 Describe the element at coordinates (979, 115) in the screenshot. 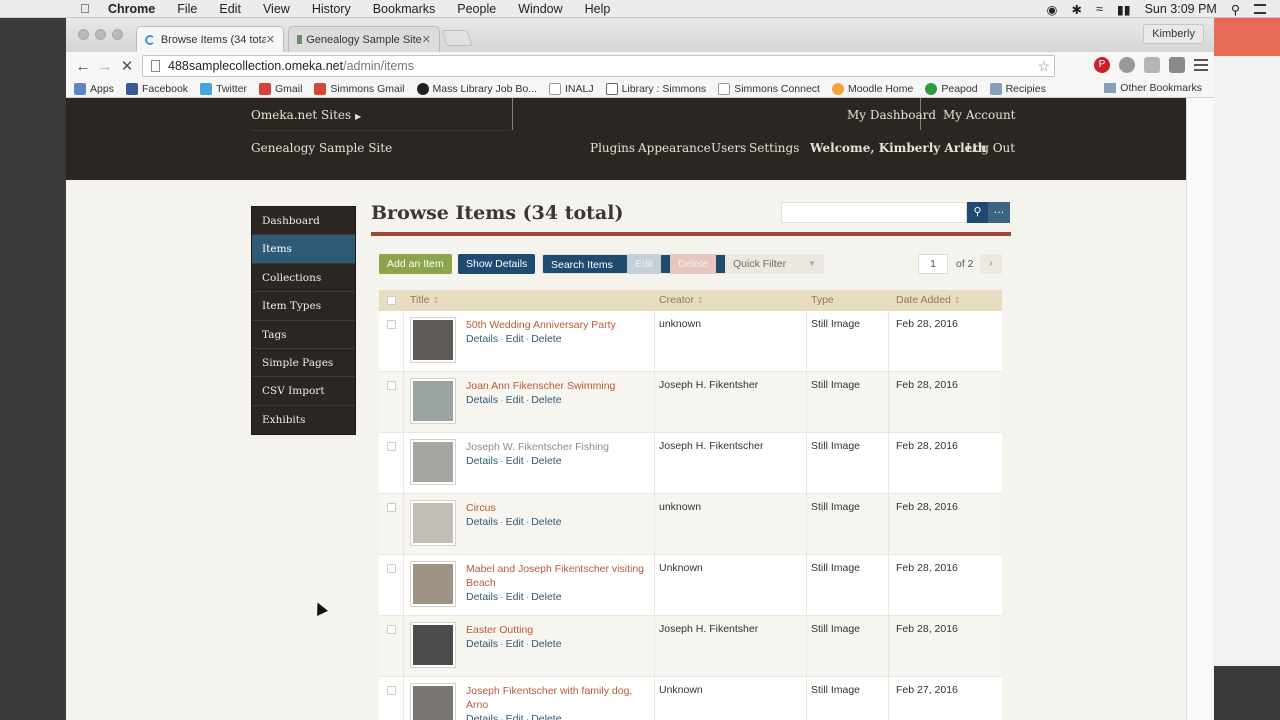

I see `my-account-link: My Account` at that location.